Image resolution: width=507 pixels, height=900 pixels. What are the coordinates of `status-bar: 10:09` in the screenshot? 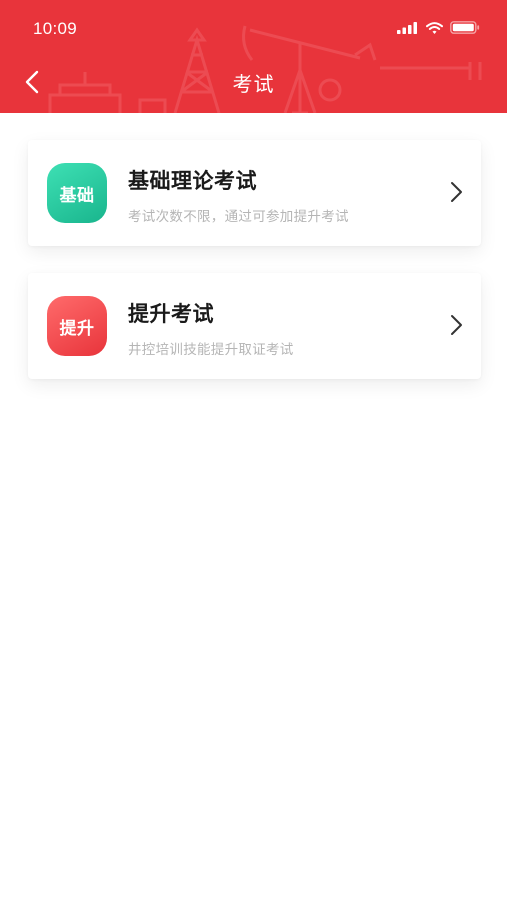 It's located at (253, 28).